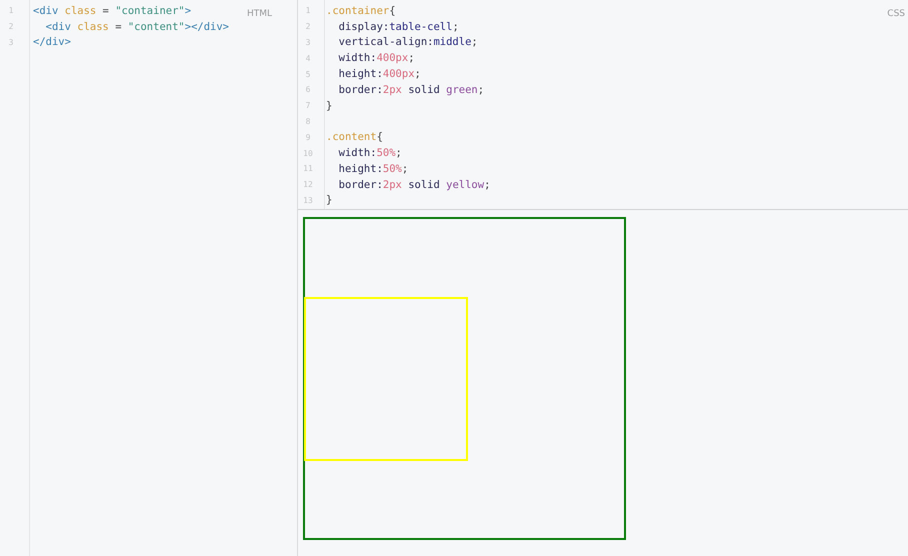 Image resolution: width=908 pixels, height=556 pixels. What do you see at coordinates (259, 14) in the screenshot?
I see `language-label: HTML` at bounding box center [259, 14].